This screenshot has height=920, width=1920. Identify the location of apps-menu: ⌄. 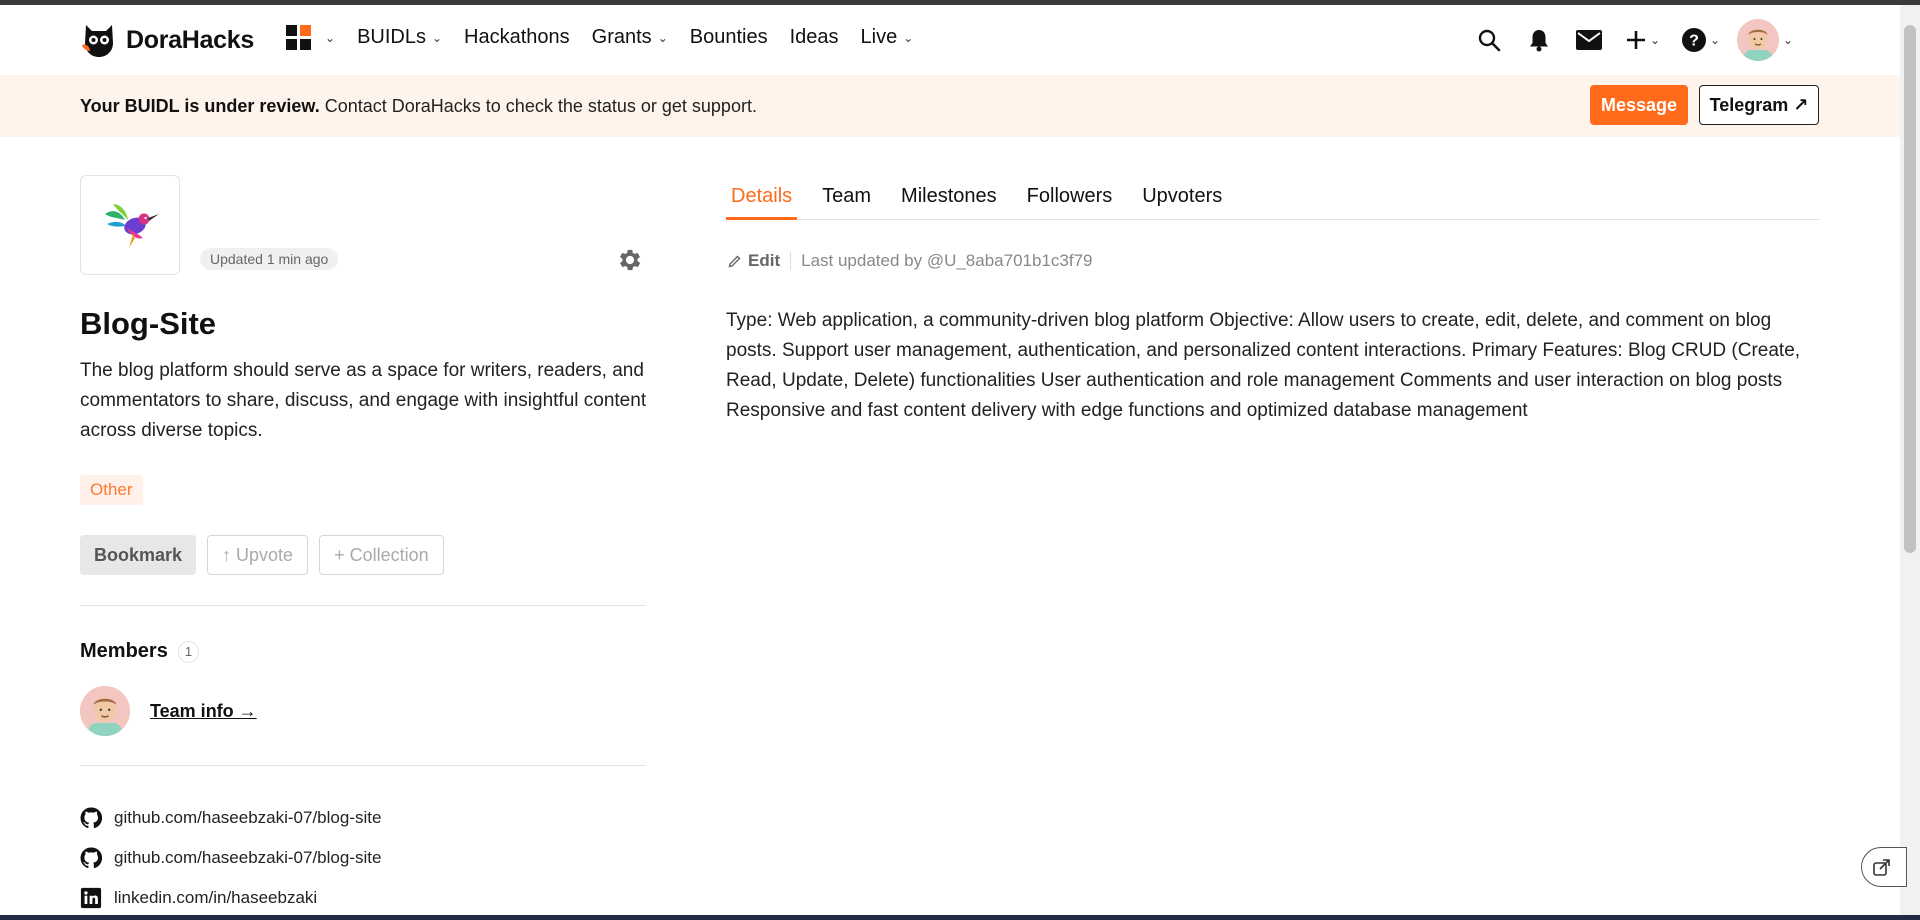
(310, 37).